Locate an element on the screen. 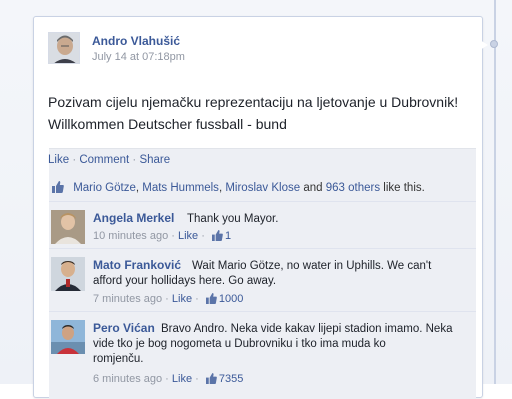 This screenshot has width=512, height=399. timeline-dot is located at coordinates (494, 44).